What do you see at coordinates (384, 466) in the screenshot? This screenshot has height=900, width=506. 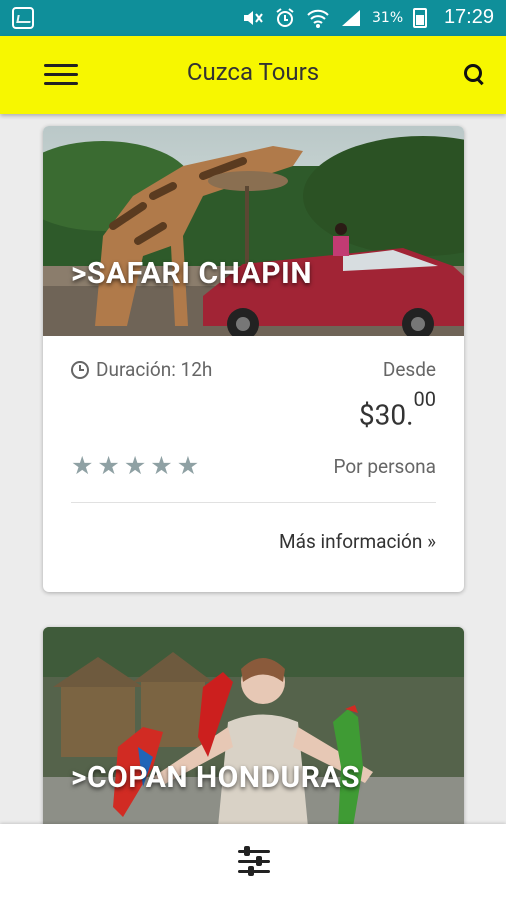 I see `per-person-label: Por persona` at bounding box center [384, 466].